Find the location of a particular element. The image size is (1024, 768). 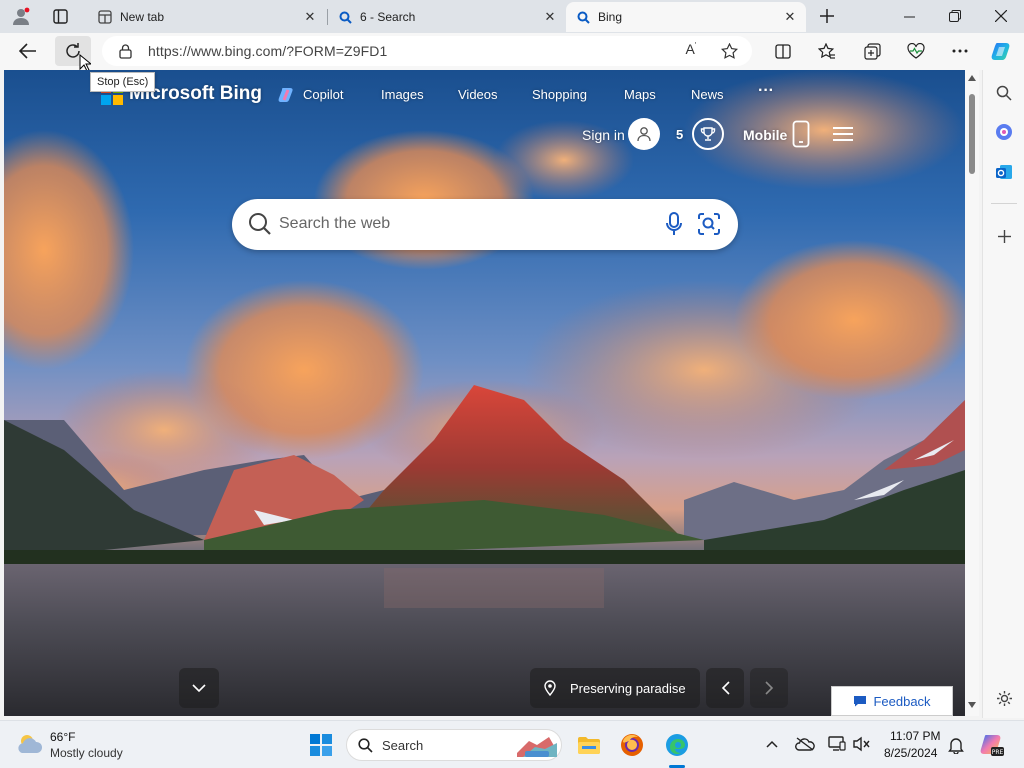

chevron-up-icon is located at coordinates (772, 744).